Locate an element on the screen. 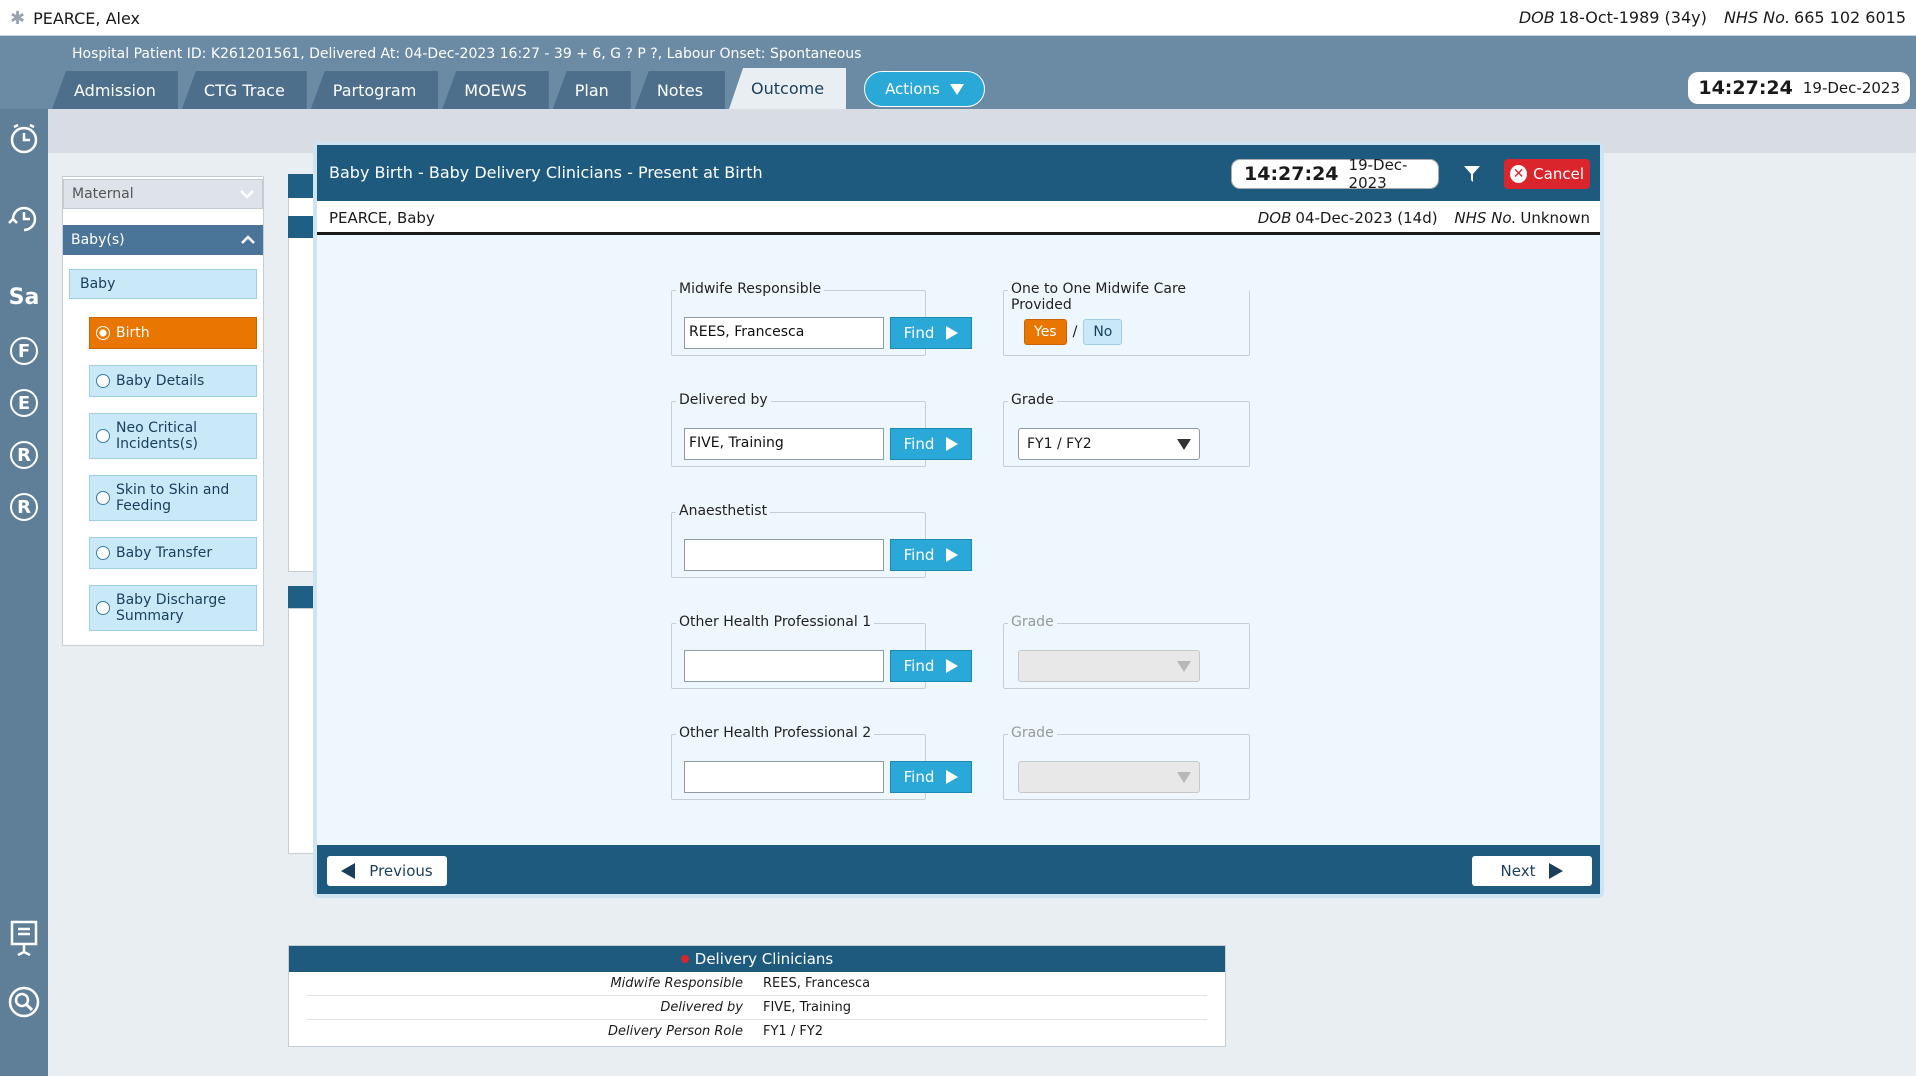 The width and height of the screenshot is (1916, 1076). tab-partogram: Partogram is located at coordinates (374, 90).